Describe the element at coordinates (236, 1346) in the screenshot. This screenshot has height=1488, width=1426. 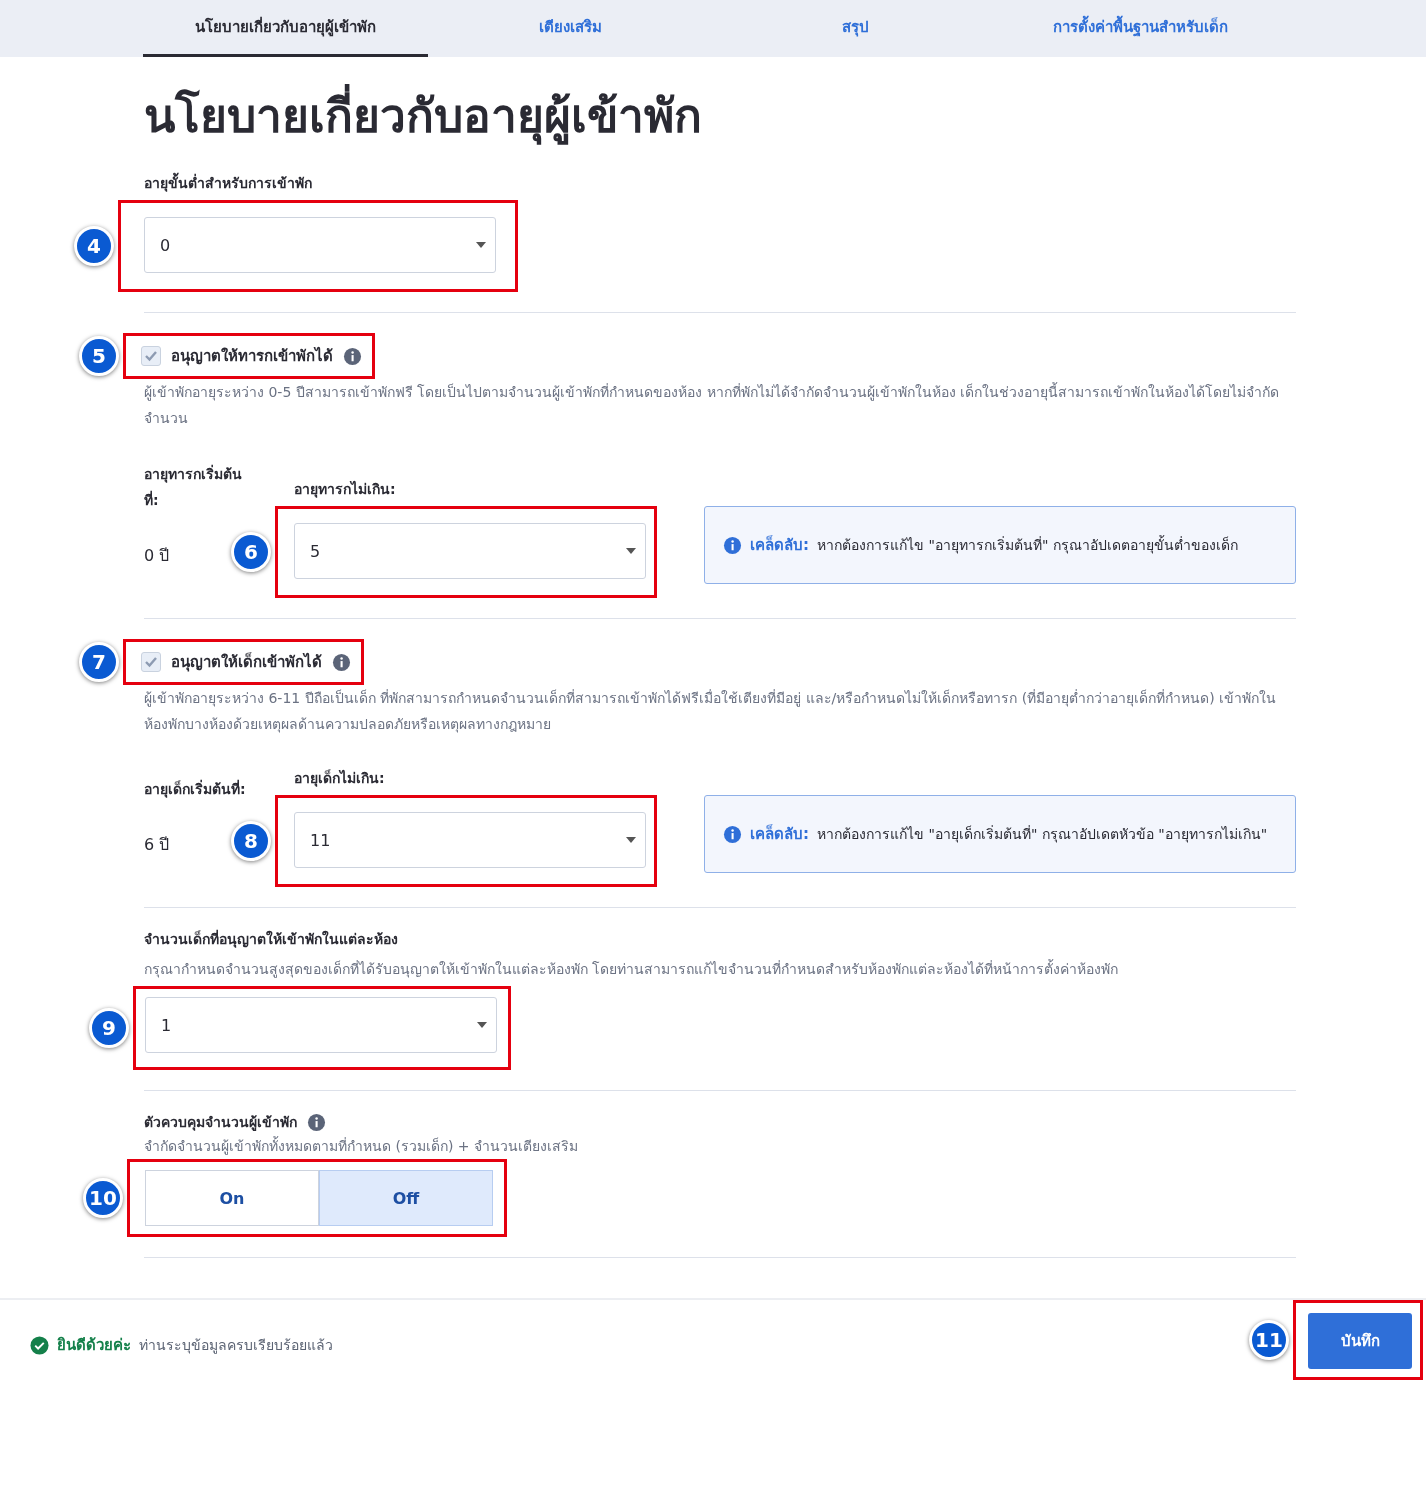
I see `status-text: ท่านระบุข้อมูลครบเรียบร้อยแล้ว` at that location.